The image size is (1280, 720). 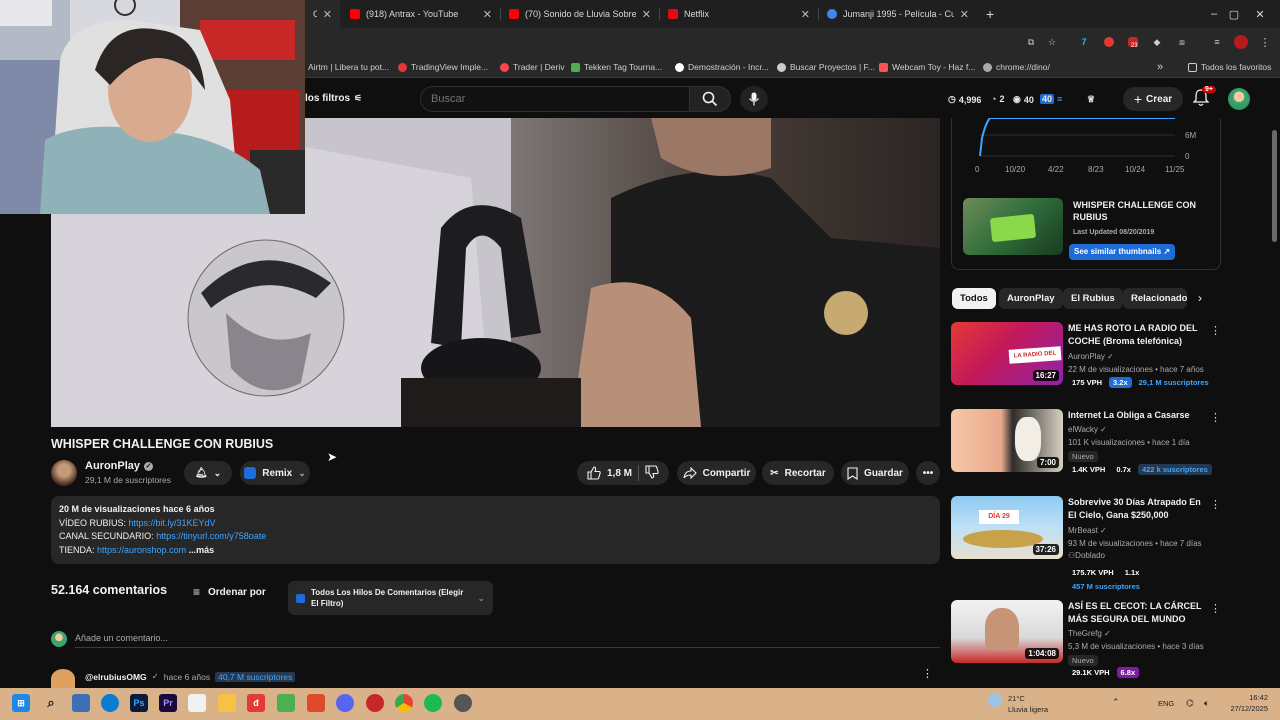 What do you see at coordinates (275, 473) in the screenshot?
I see `remix-button: Remix ⌄` at bounding box center [275, 473].